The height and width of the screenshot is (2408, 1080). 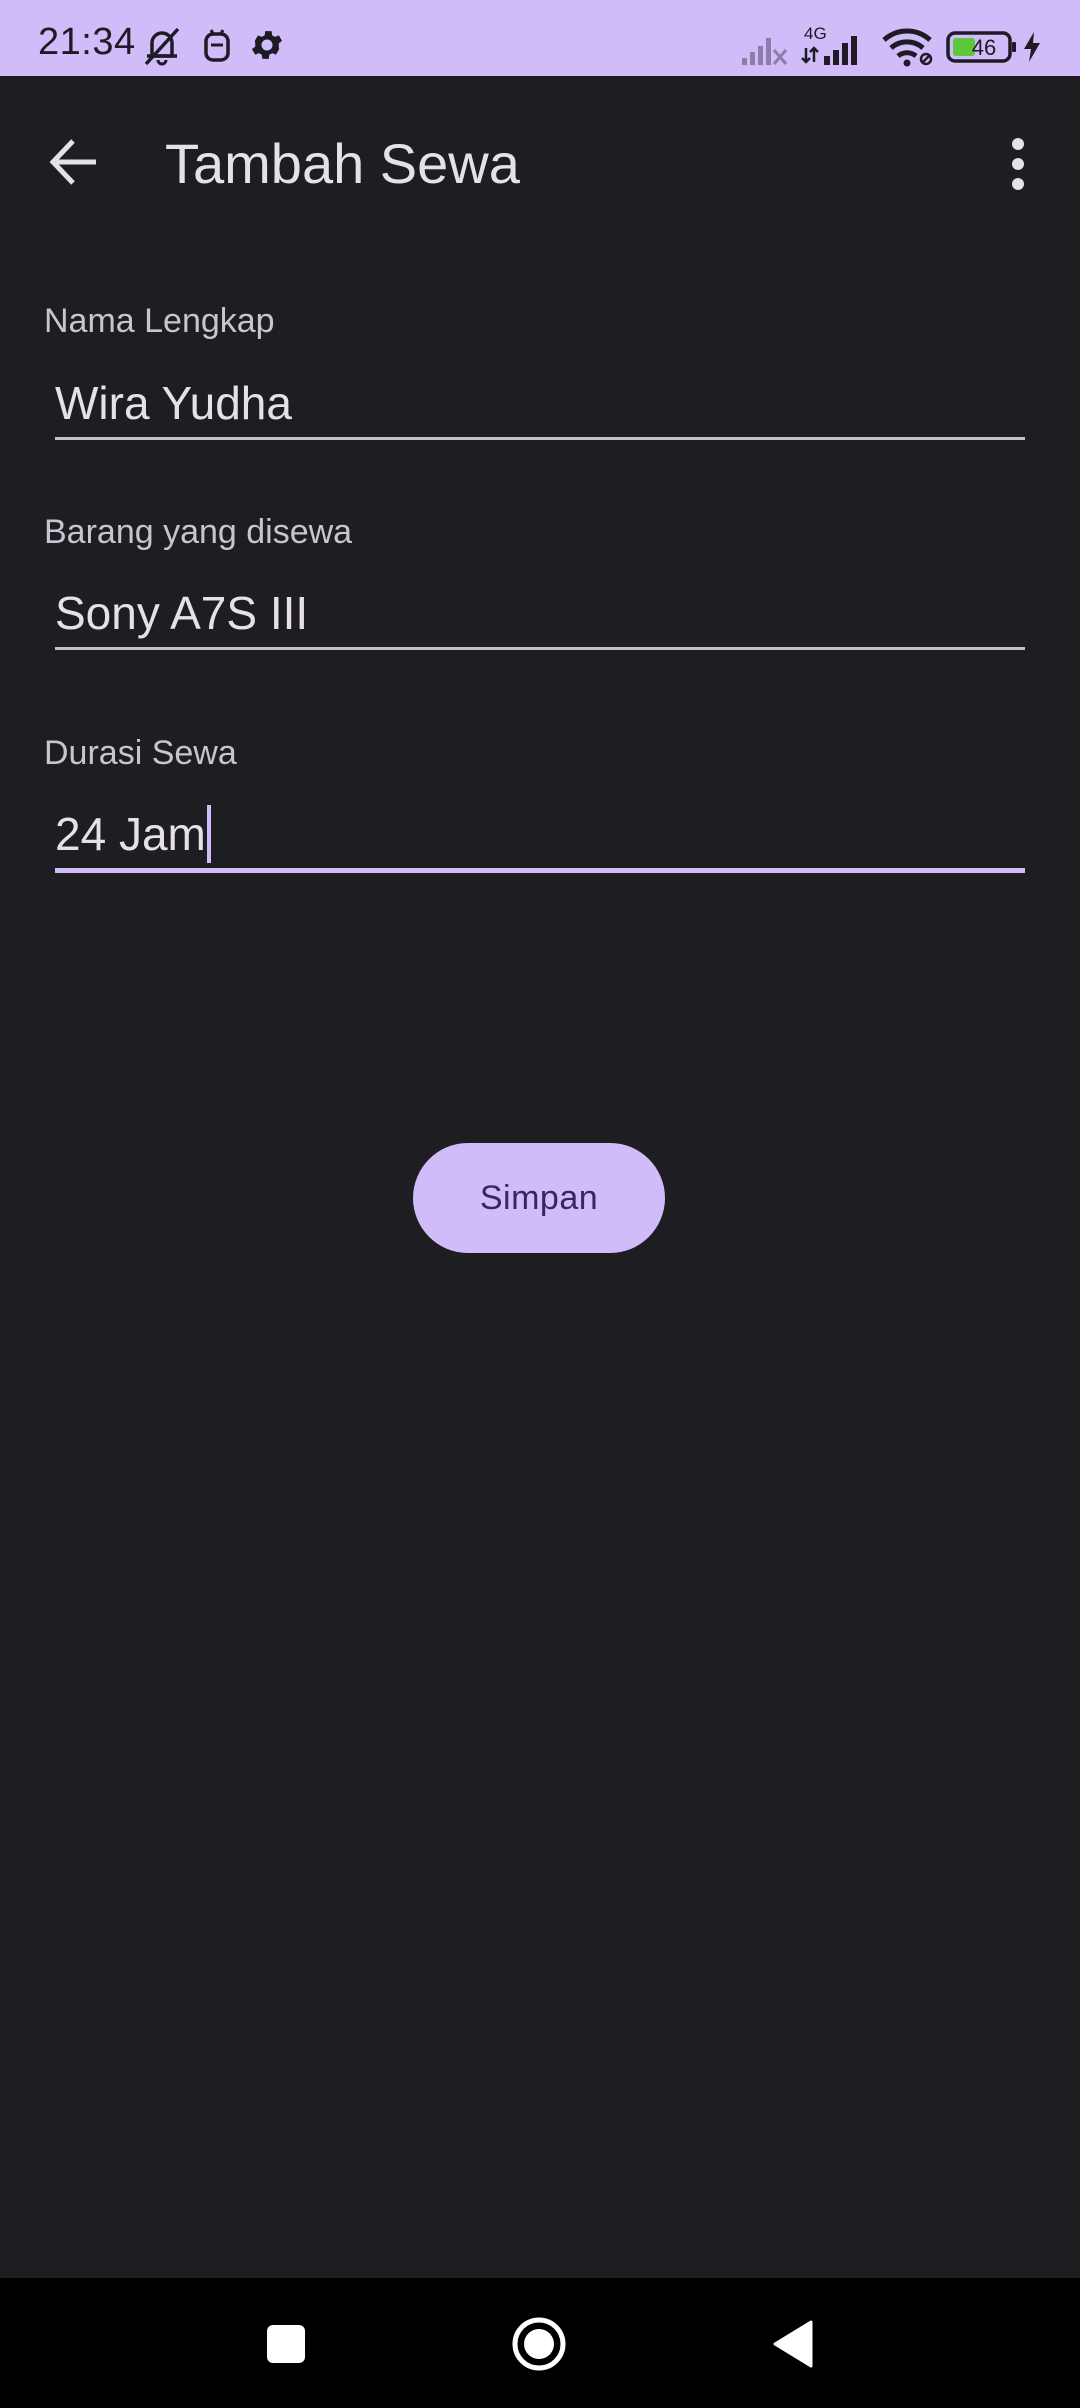 What do you see at coordinates (540, 438) in the screenshot?
I see `full-name-underline` at bounding box center [540, 438].